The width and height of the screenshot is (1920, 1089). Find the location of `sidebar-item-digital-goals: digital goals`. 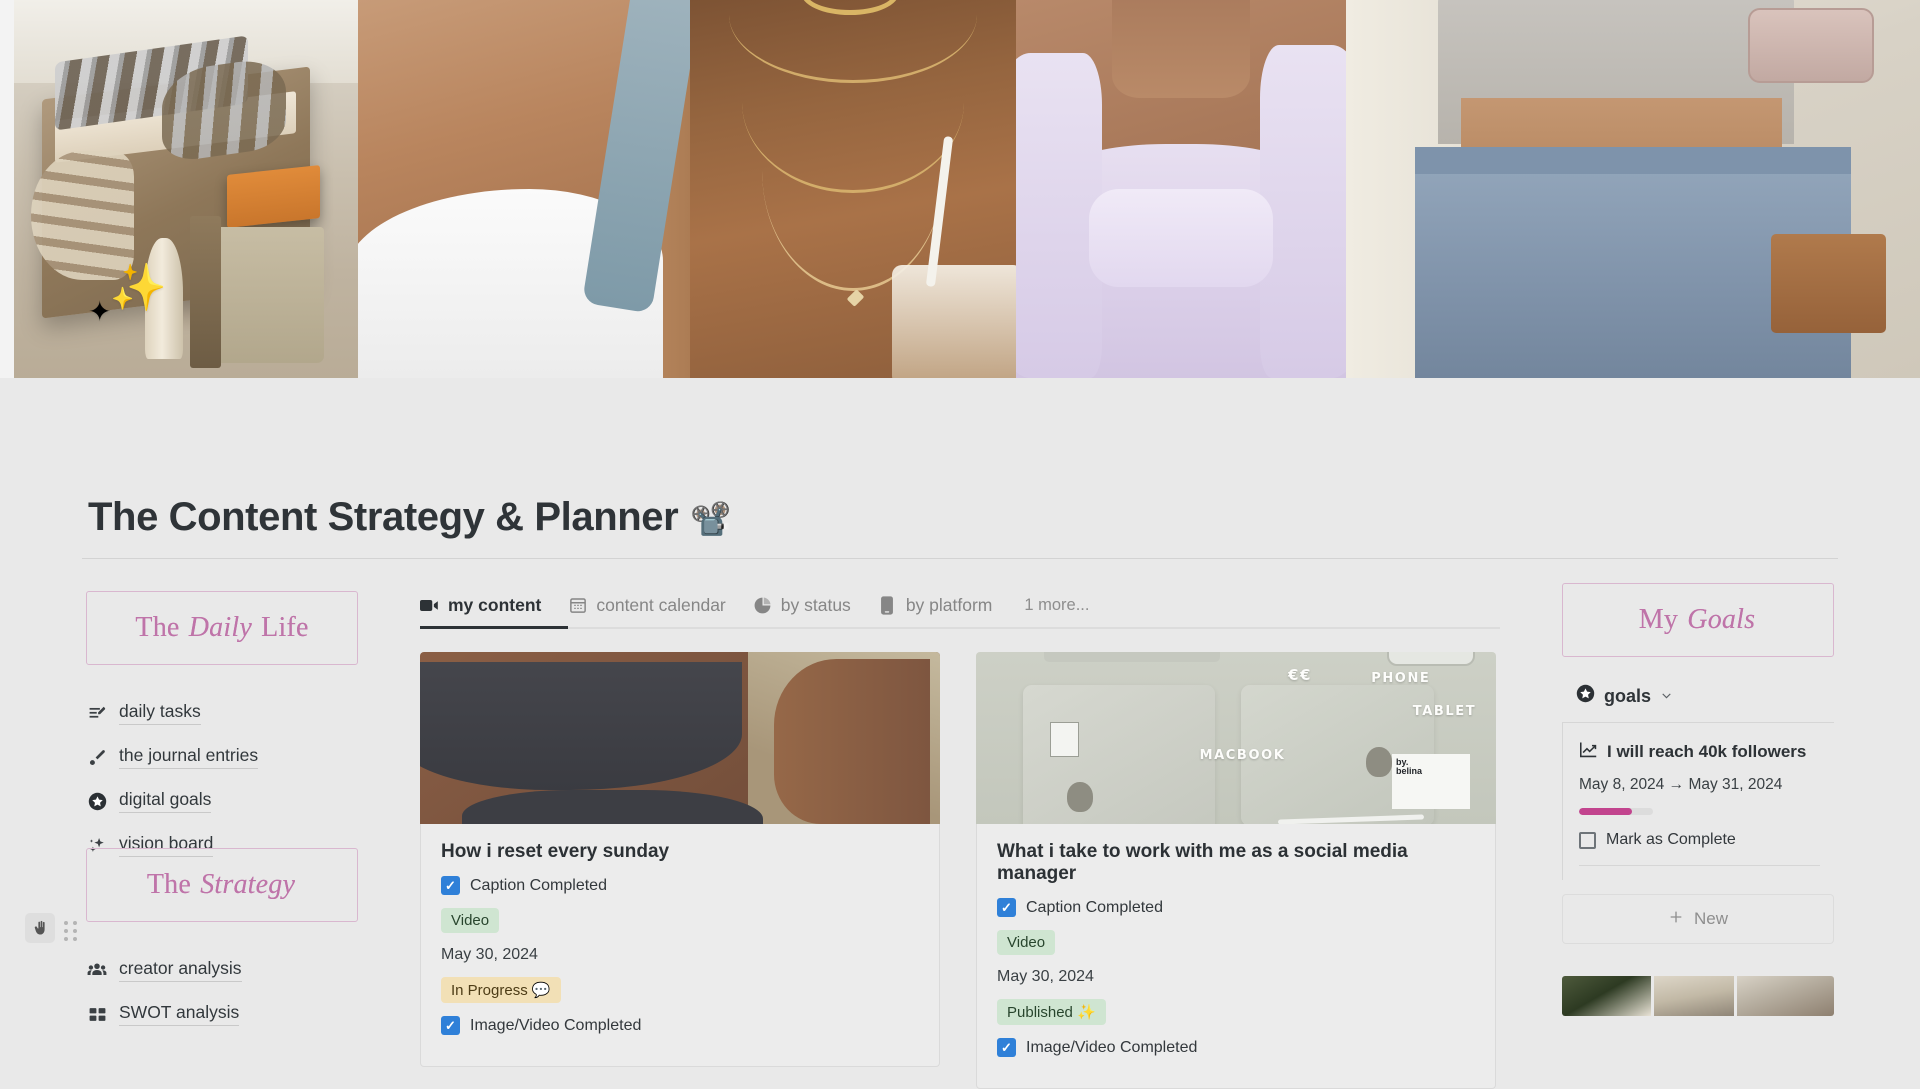

sidebar-item-digital-goals: digital goals is located at coordinates (222, 801).